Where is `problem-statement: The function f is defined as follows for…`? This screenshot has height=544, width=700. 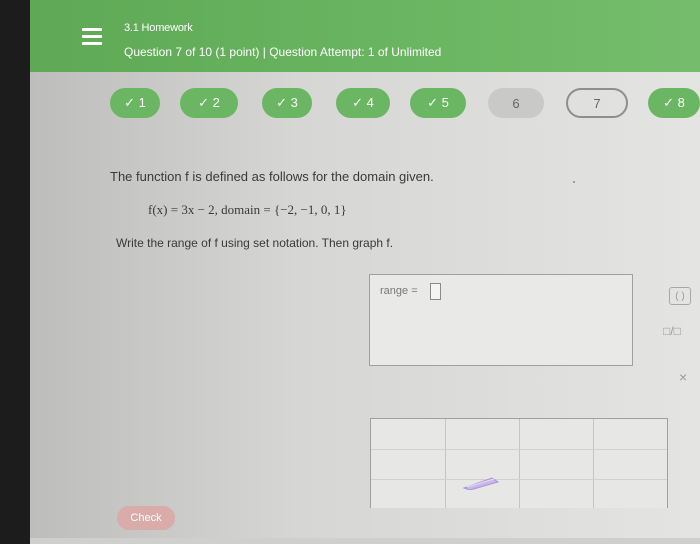 problem-statement: The function f is defined as follows for… is located at coordinates (272, 176).